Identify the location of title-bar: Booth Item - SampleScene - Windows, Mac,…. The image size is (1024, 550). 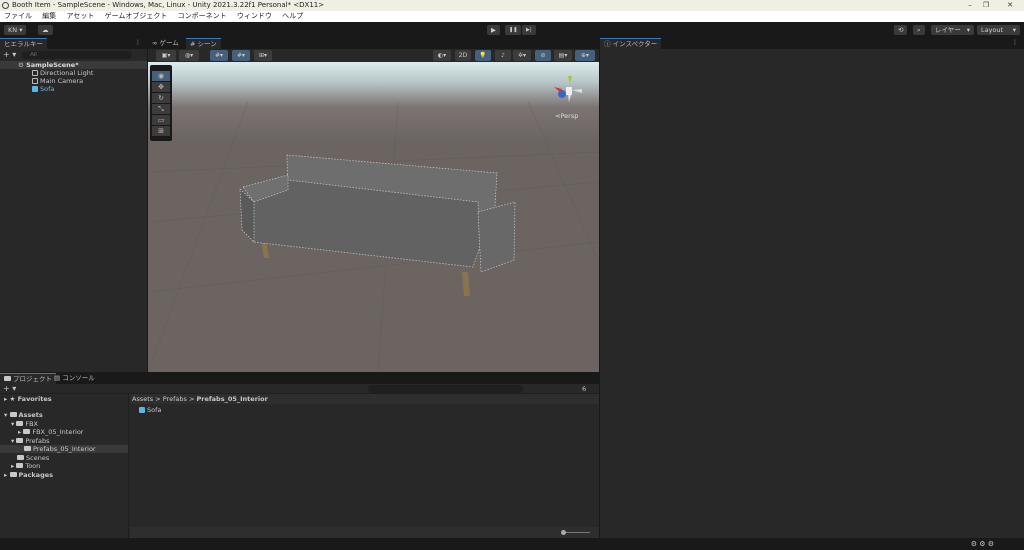
(512, 5).